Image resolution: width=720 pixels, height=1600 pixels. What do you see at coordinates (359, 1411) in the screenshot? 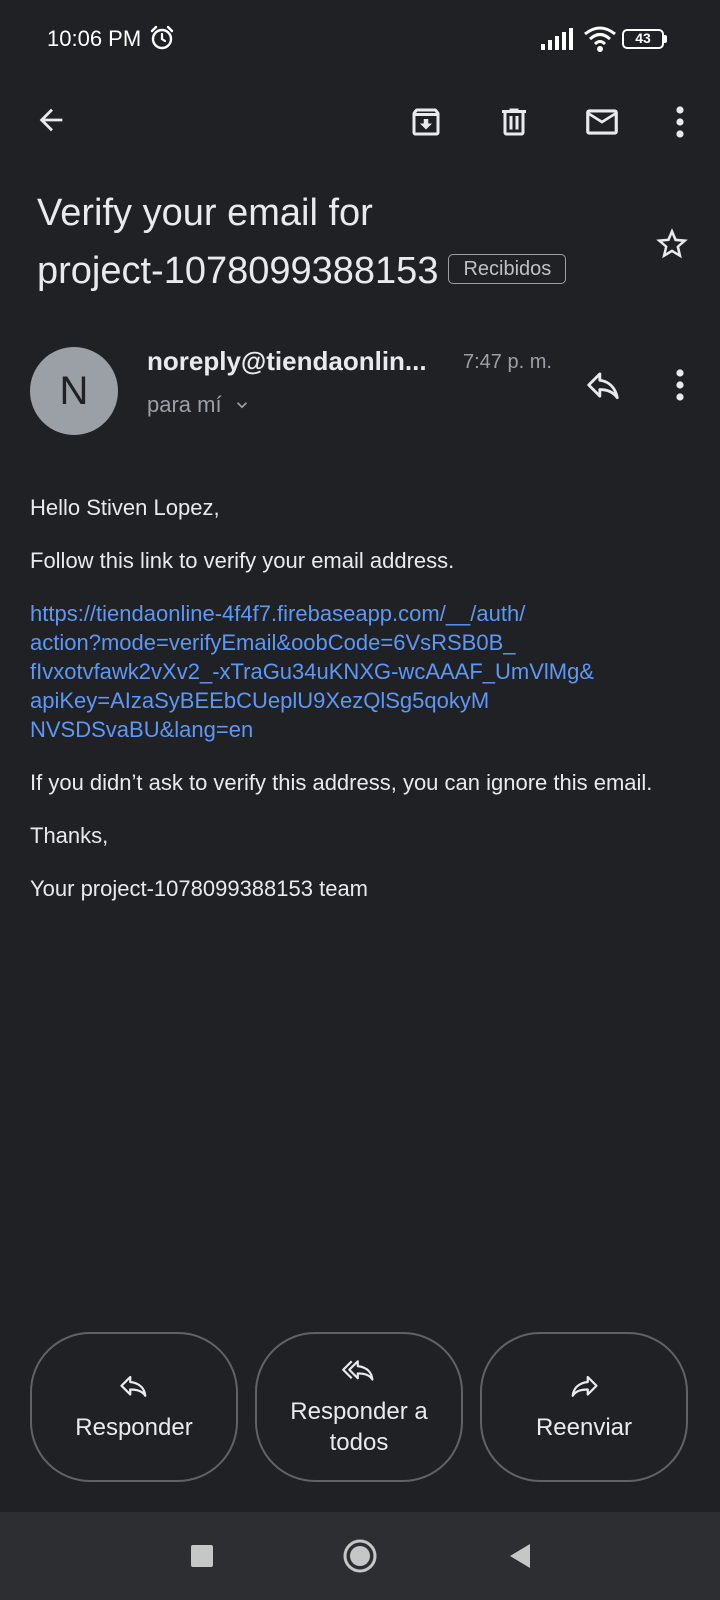
I see `reply-all-label-line-1: Responder a` at bounding box center [359, 1411].